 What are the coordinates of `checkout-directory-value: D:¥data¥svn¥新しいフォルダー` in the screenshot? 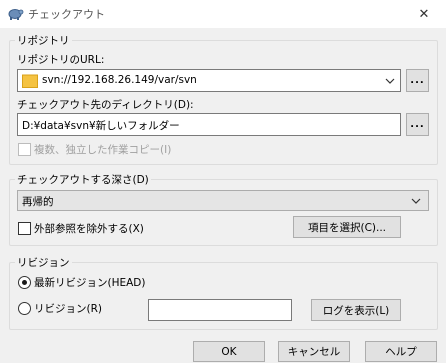 It's located at (101, 126).